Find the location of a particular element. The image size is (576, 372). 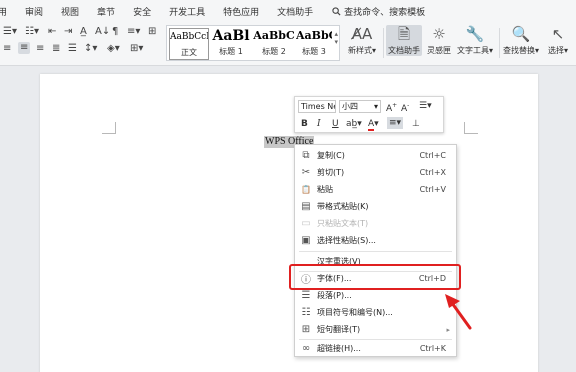

wrench-icon: 🔧 is located at coordinates (475, 34).